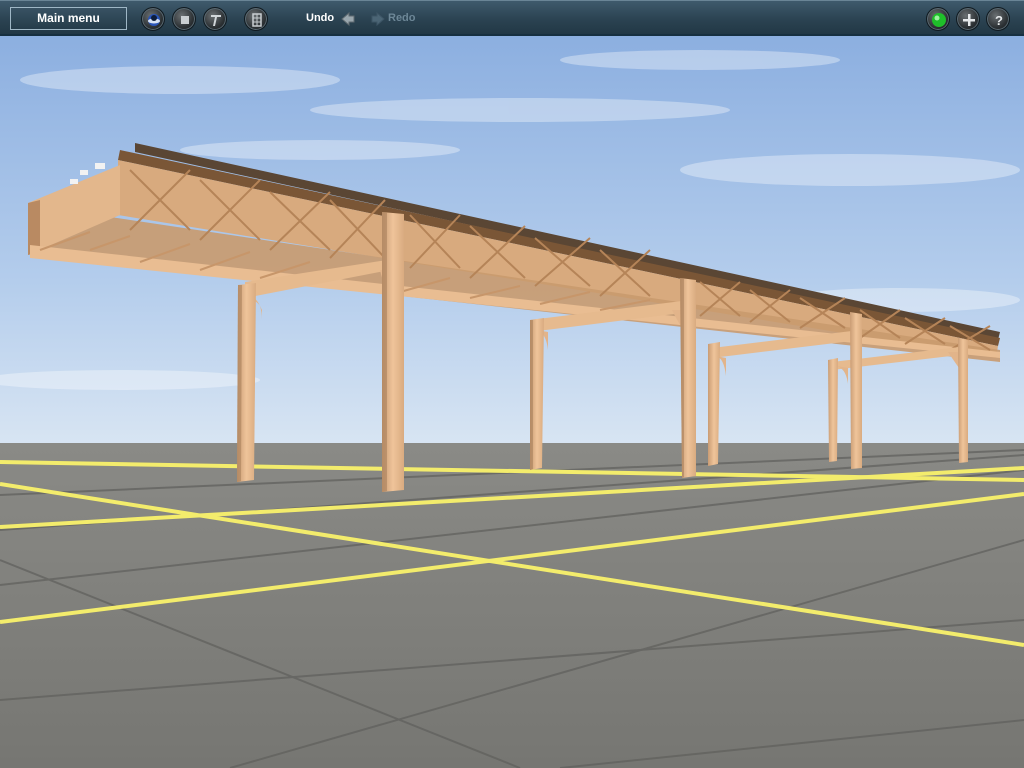 The image size is (1024, 768). Describe the element at coordinates (348, 19) in the screenshot. I see `undo-arrow-icon` at that location.